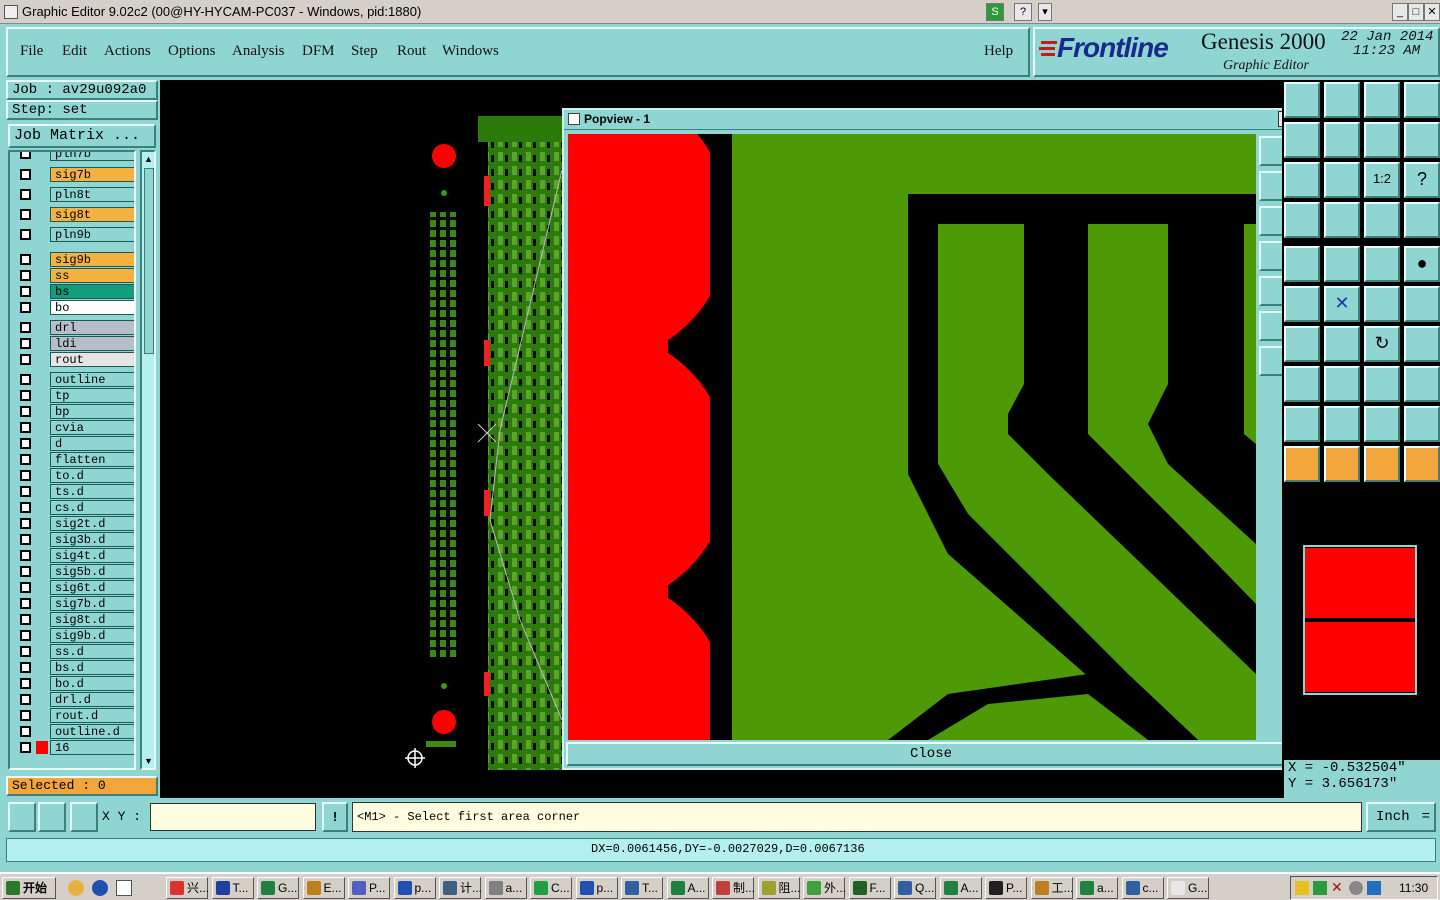  What do you see at coordinates (1422, 464) in the screenshot?
I see `tool-route-icon` at bounding box center [1422, 464].